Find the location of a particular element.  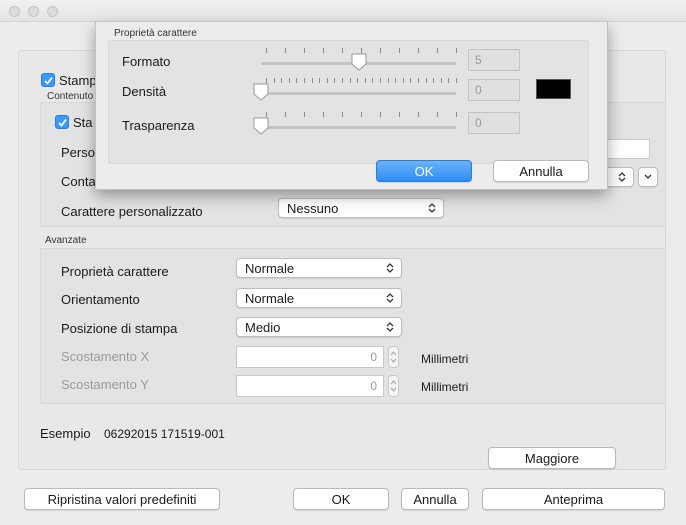

orientation-select: Normale is located at coordinates (319, 298).